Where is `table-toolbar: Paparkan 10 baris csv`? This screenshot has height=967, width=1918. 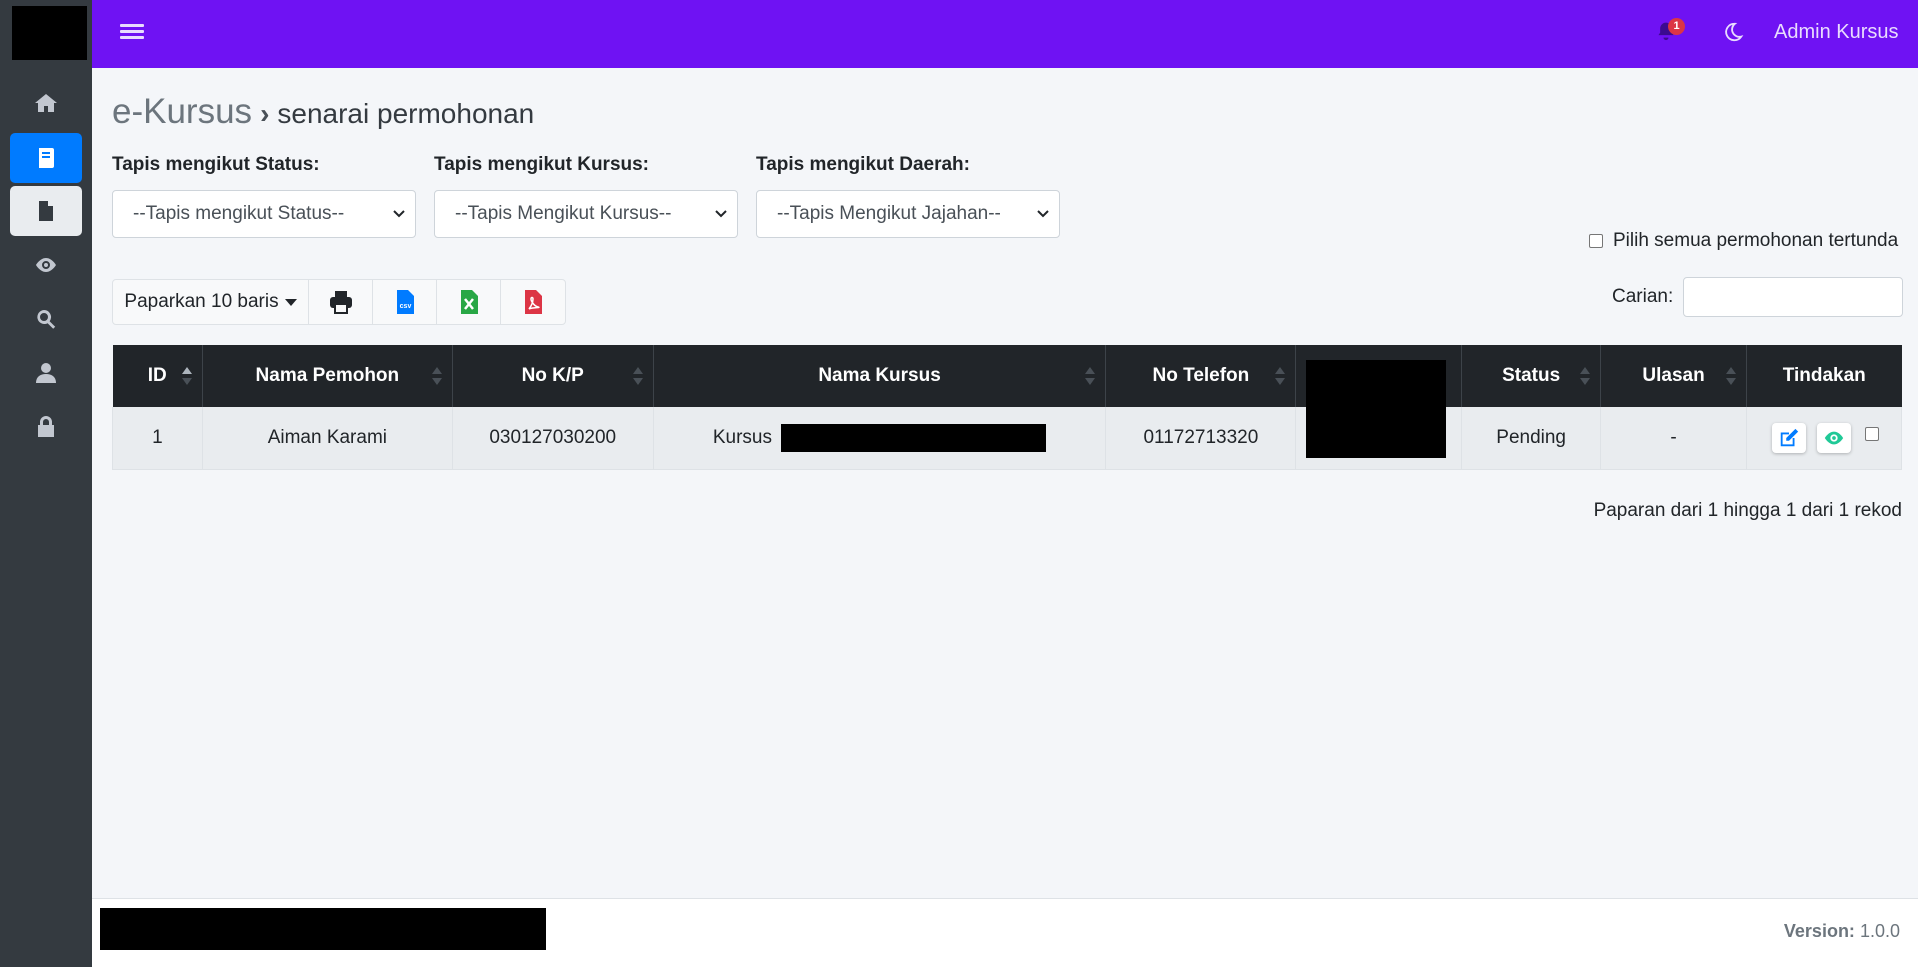
table-toolbar: Paparkan 10 baris csv is located at coordinates (339, 302).